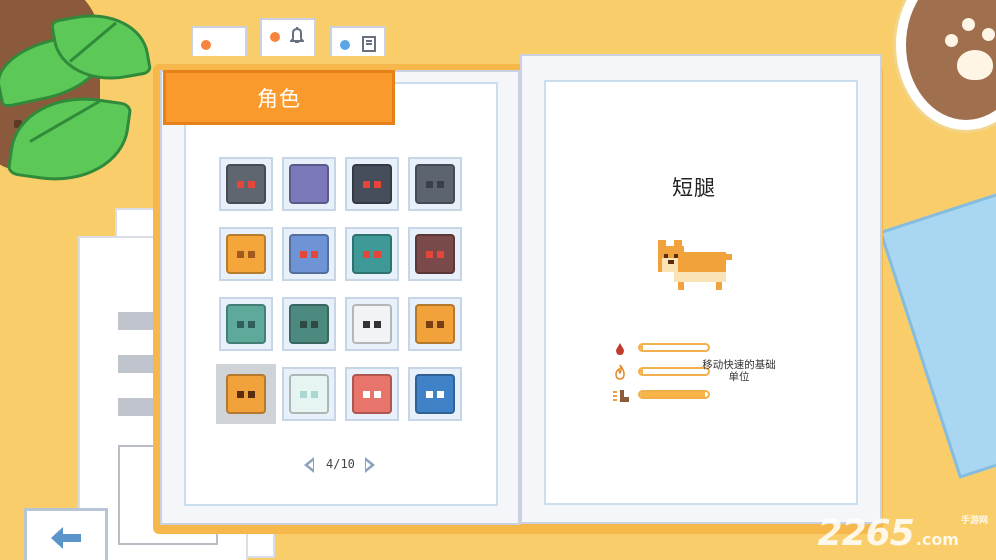 The image size is (996, 560). Describe the element at coordinates (739, 365) in the screenshot. I see `description-line-1: 移动快速的基础` at that location.